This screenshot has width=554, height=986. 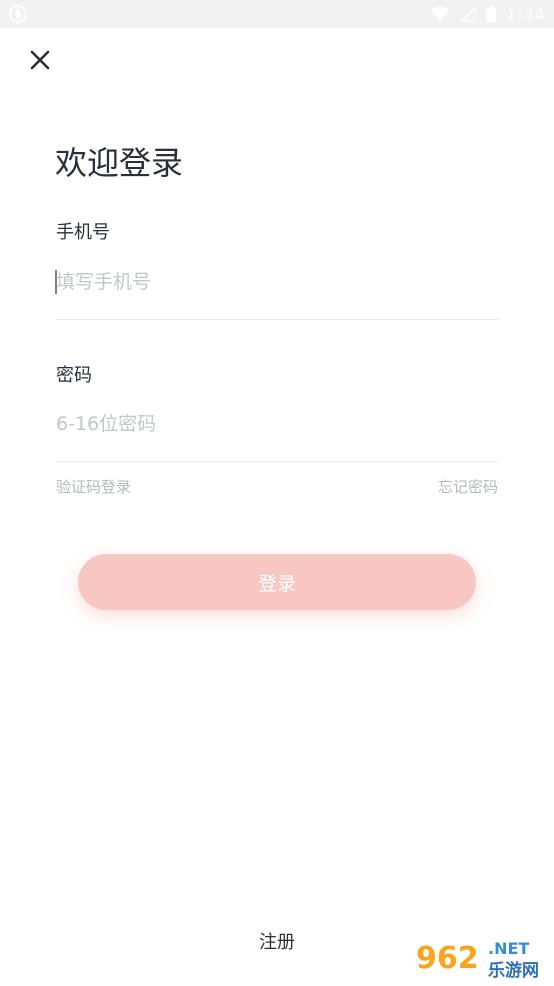 What do you see at coordinates (480, 957) in the screenshot?
I see `watermark-logo: 962 .NET 乐游网` at bounding box center [480, 957].